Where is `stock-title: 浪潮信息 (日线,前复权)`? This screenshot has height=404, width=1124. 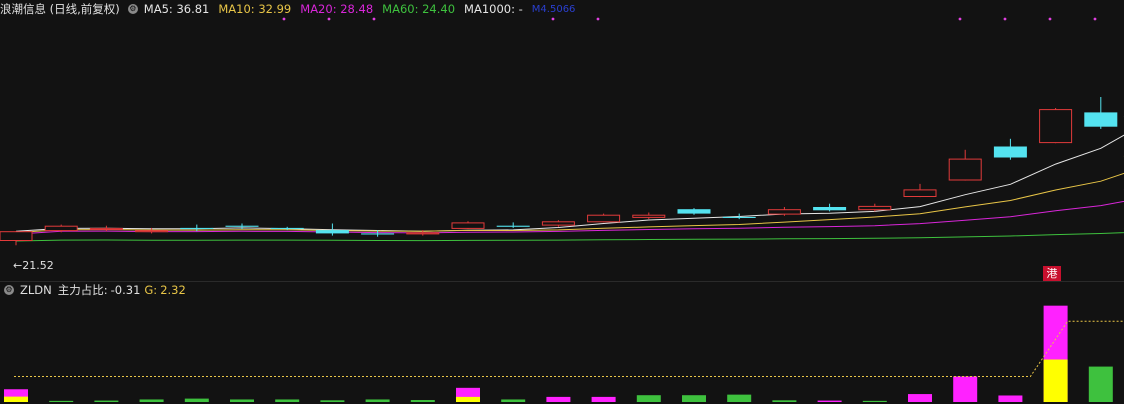
stock-title: 浪潮信息 (日线,前复权) is located at coordinates (60, 9).